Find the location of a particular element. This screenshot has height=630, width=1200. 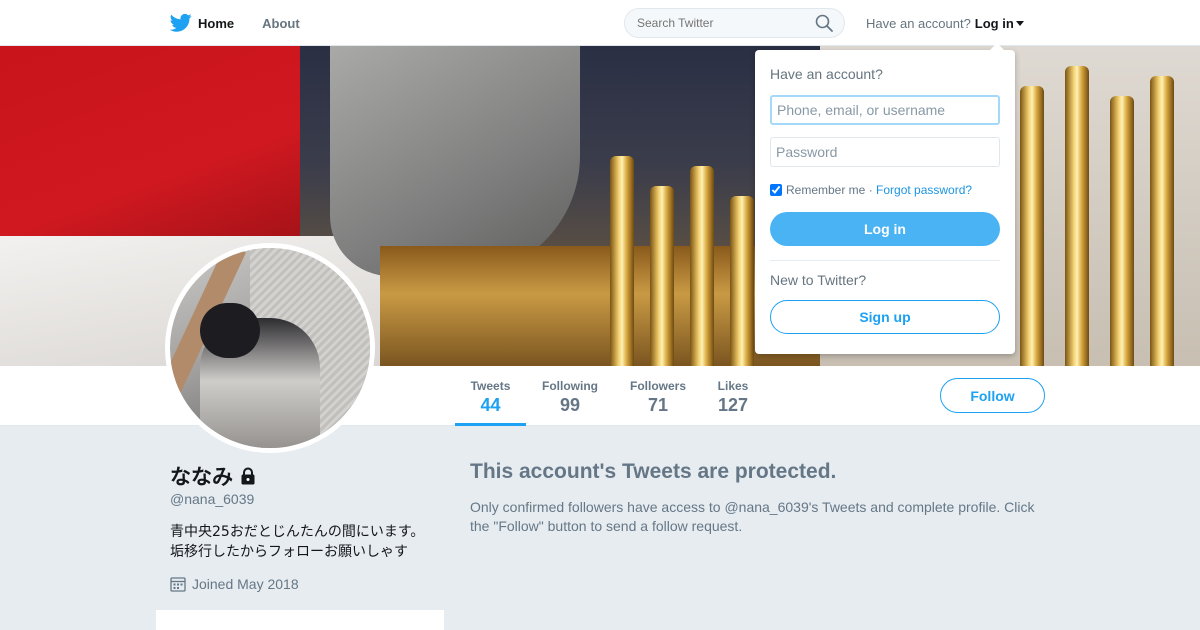

profile-name: ななみ is located at coordinates (213, 476).